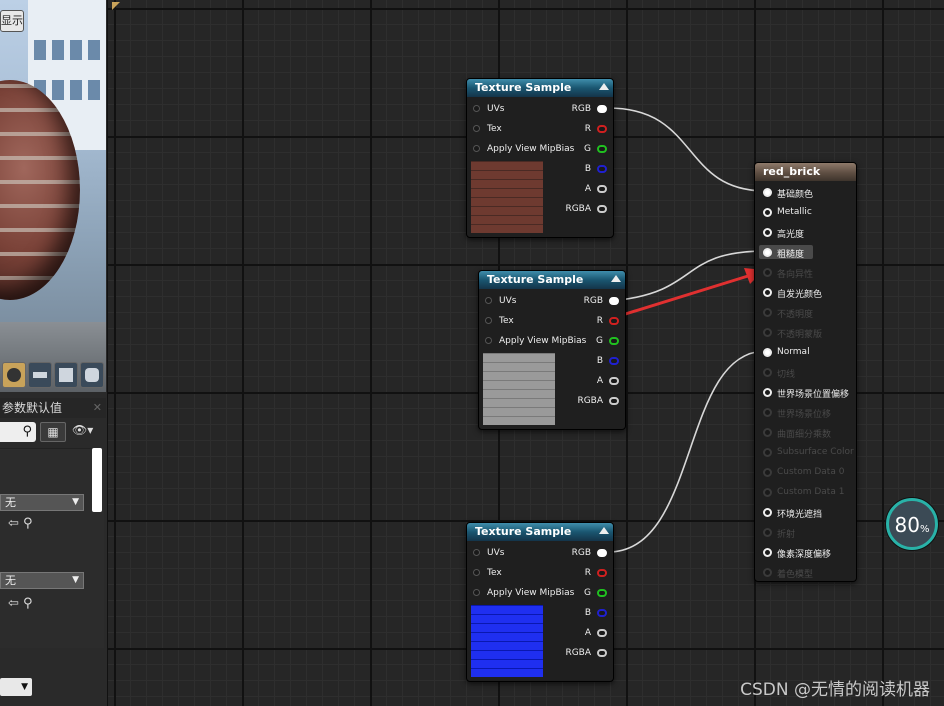 The width and height of the screenshot is (944, 706). What do you see at coordinates (587, 129) in the screenshot?
I see `output-label-r: R` at bounding box center [587, 129].